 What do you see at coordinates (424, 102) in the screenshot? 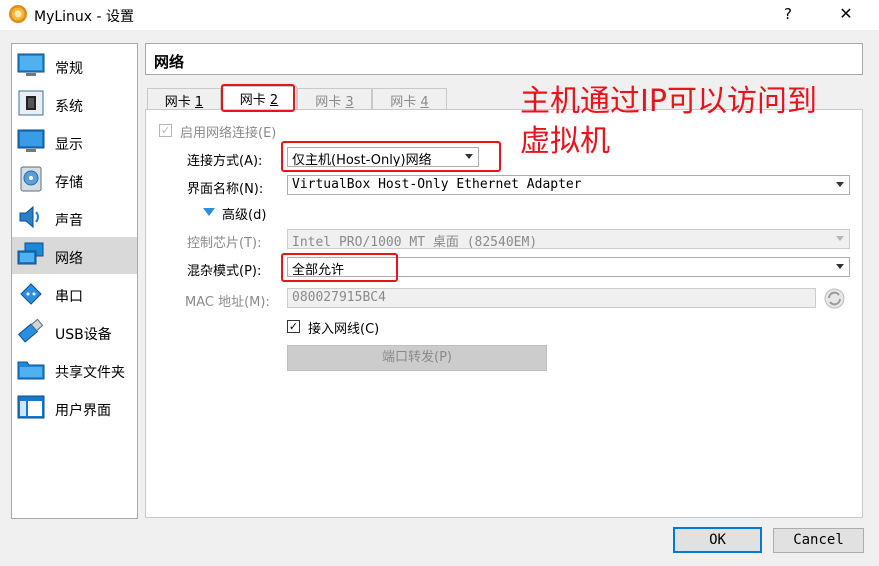
I see `tab-number: 4` at bounding box center [424, 102].